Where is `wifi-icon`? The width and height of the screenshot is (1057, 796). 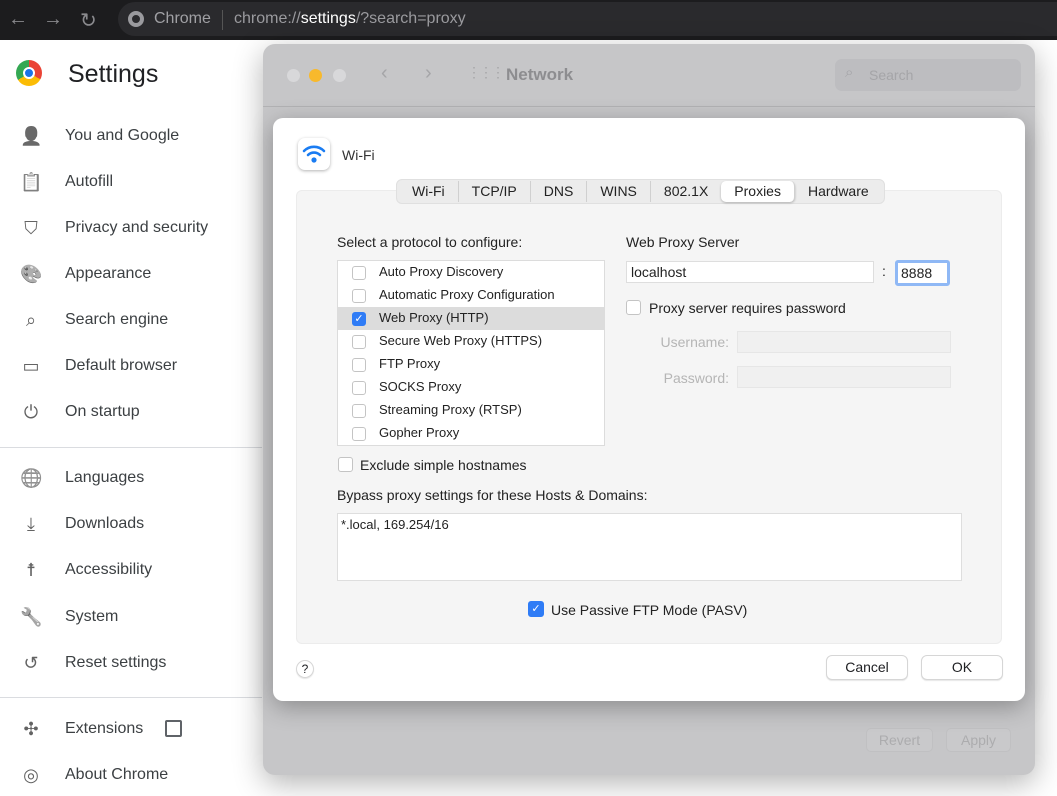
wifi-icon is located at coordinates (314, 154).